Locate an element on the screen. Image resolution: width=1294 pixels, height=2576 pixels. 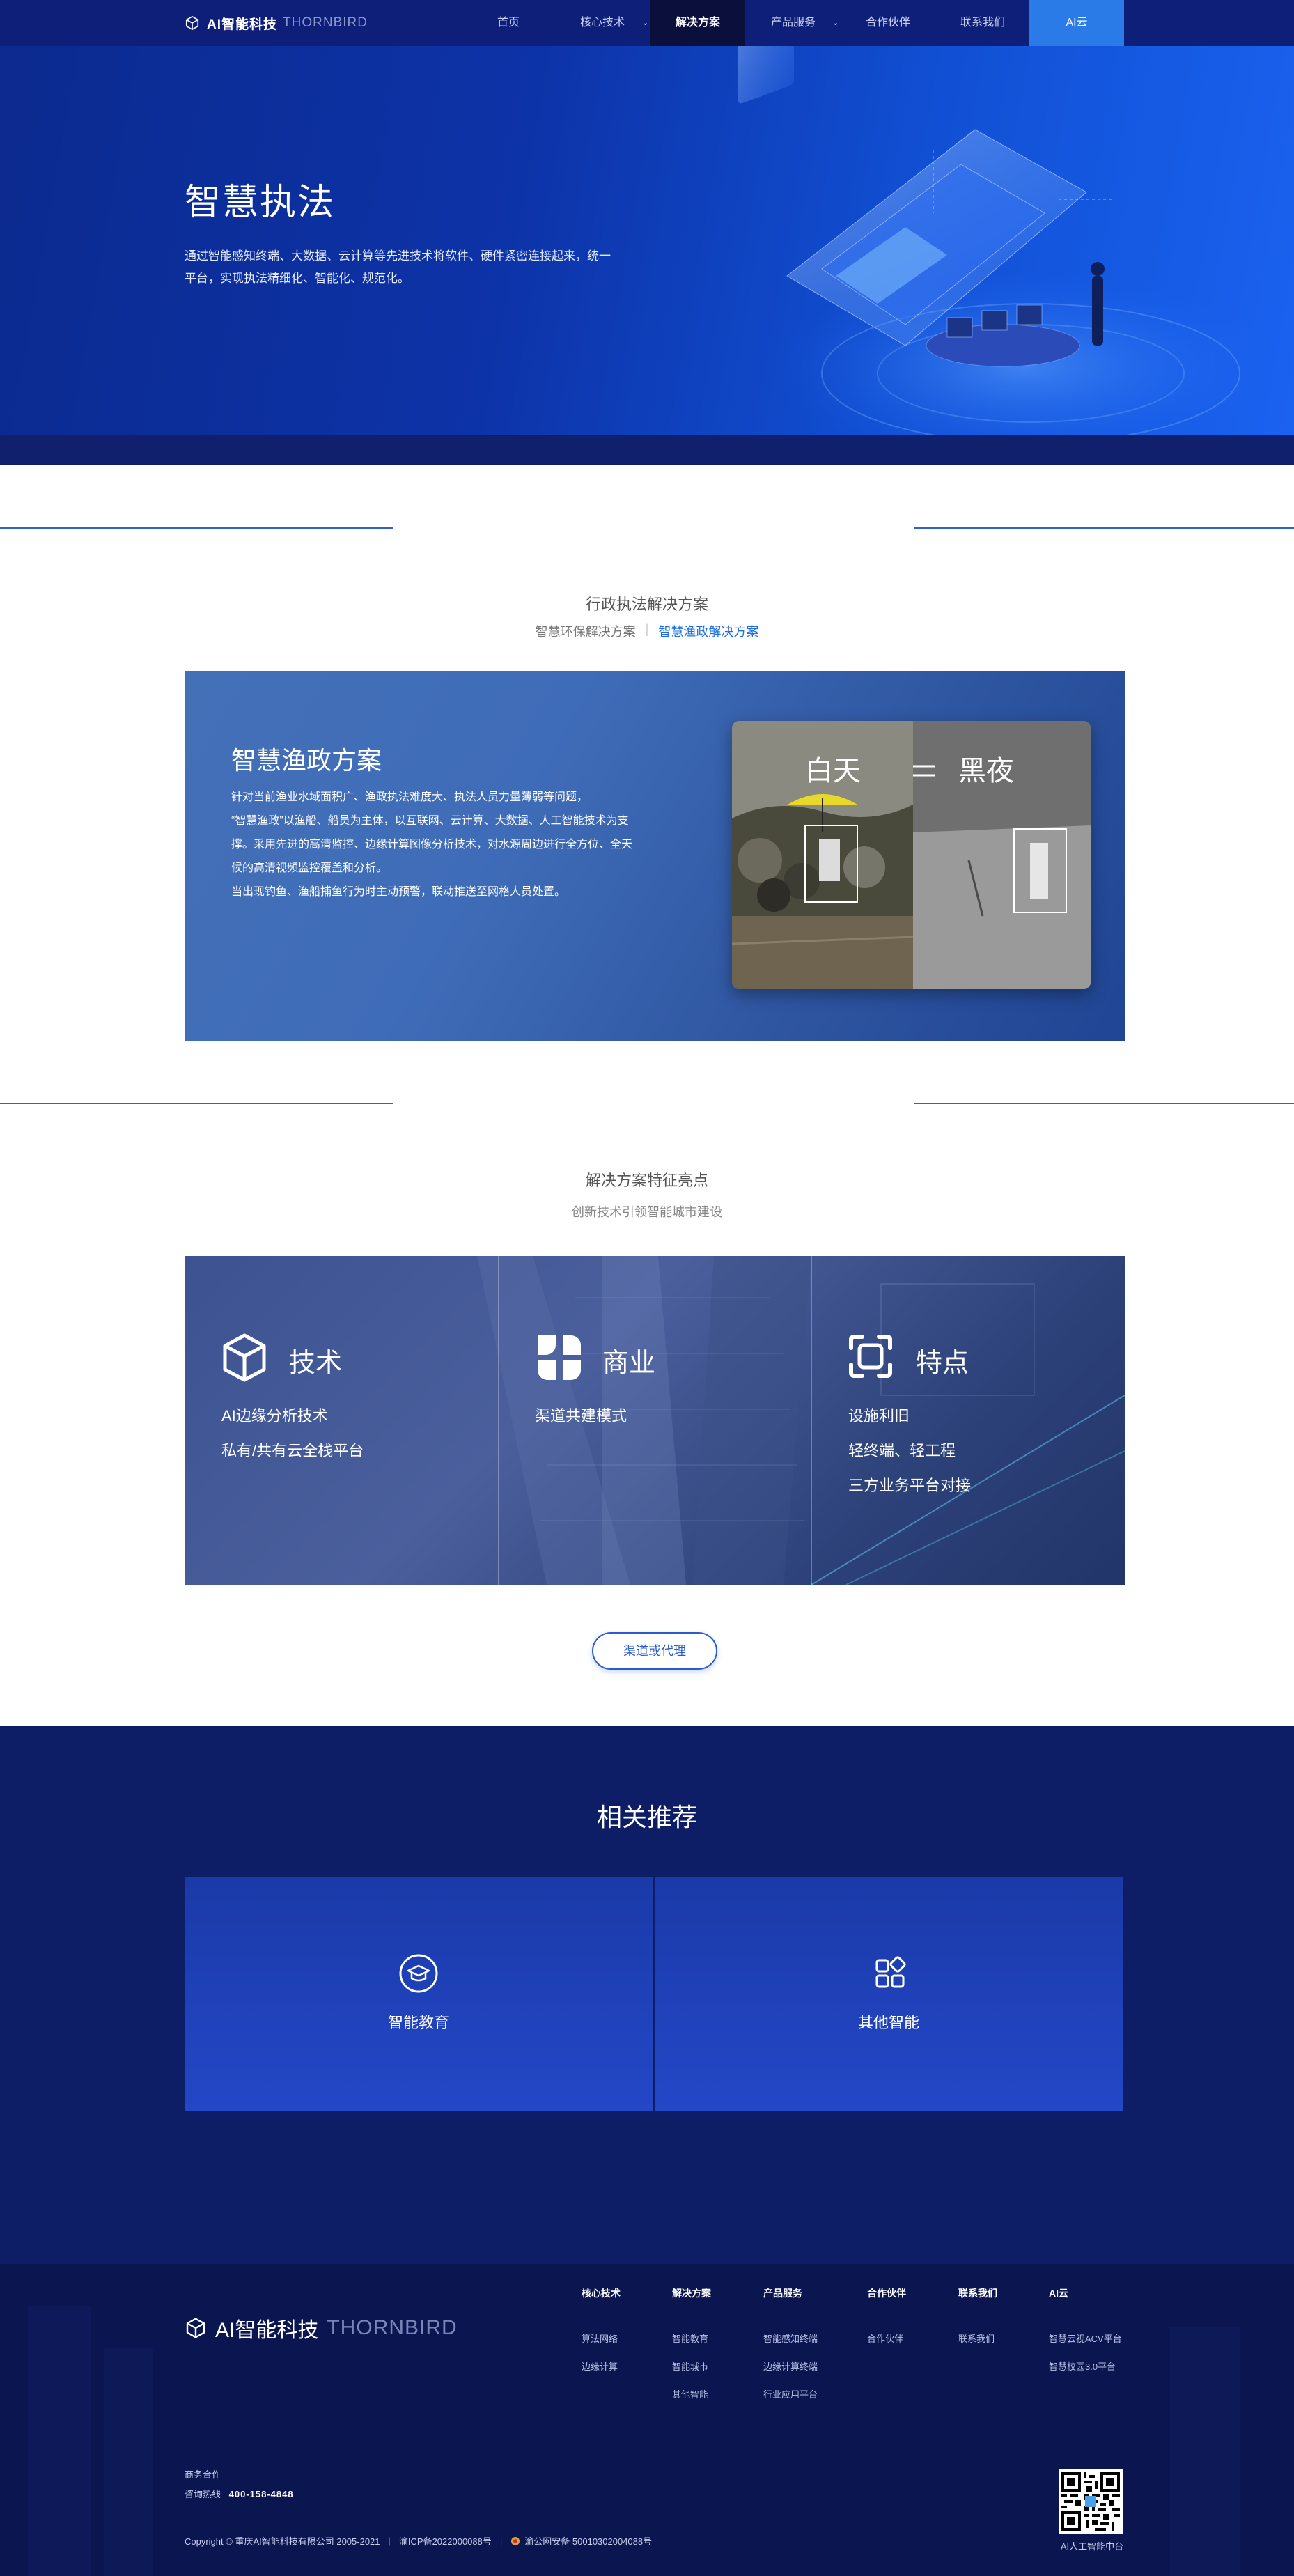
solution-tabs: 智慧环保解决方案 | 智慧渔政解决方案 is located at coordinates (647, 631).